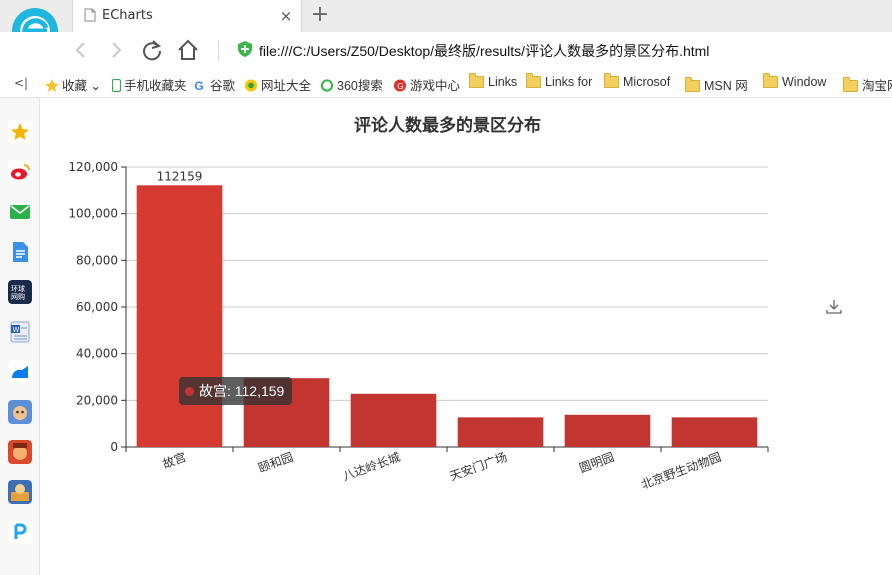  What do you see at coordinates (286, 16) in the screenshot?
I see `tab-close-icon: ×` at bounding box center [286, 16].